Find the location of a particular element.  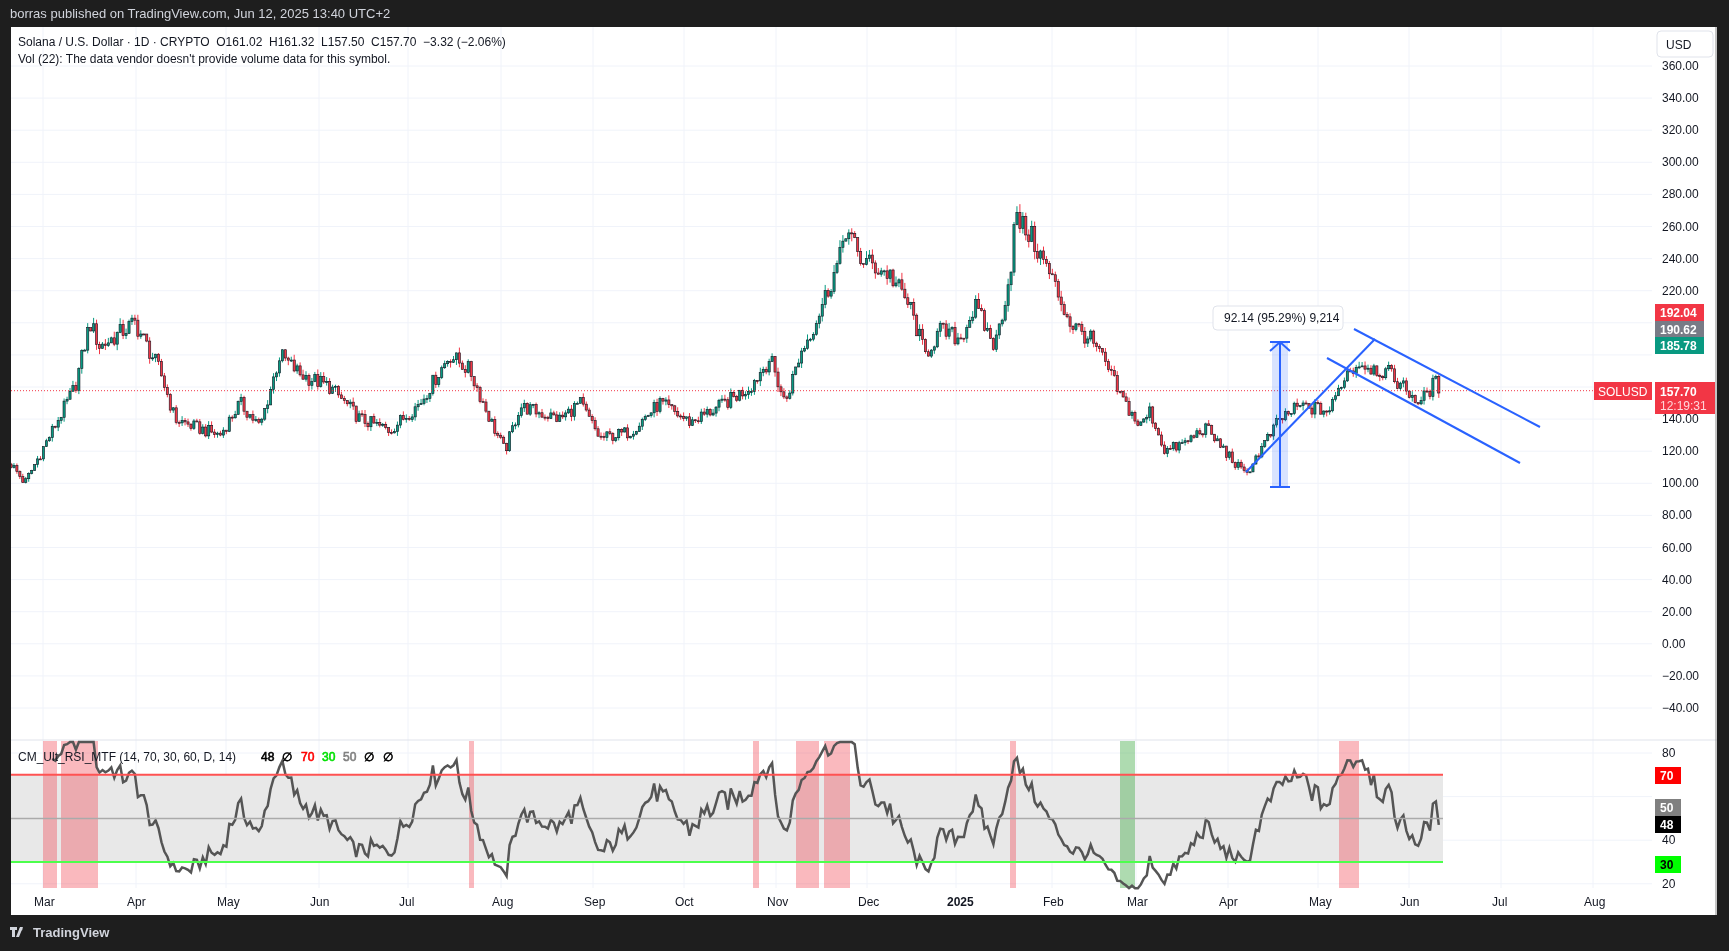

month-label: Oct is located at coordinates (684, 902).